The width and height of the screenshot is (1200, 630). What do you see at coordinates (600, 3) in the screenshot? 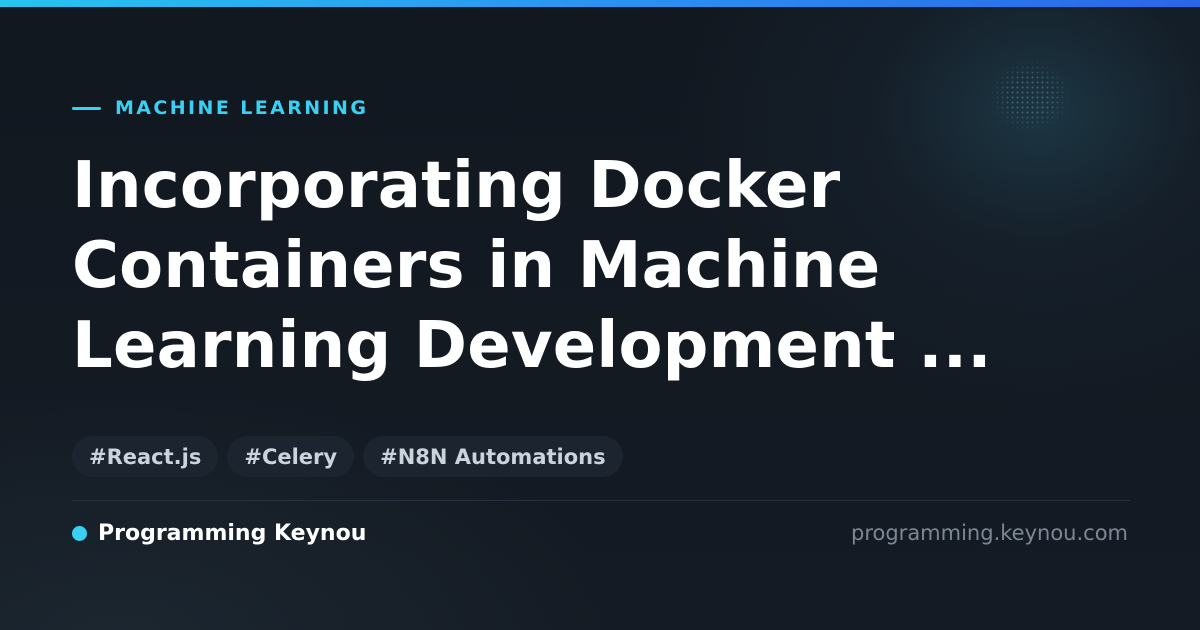
I see `top-accent-bar` at bounding box center [600, 3].